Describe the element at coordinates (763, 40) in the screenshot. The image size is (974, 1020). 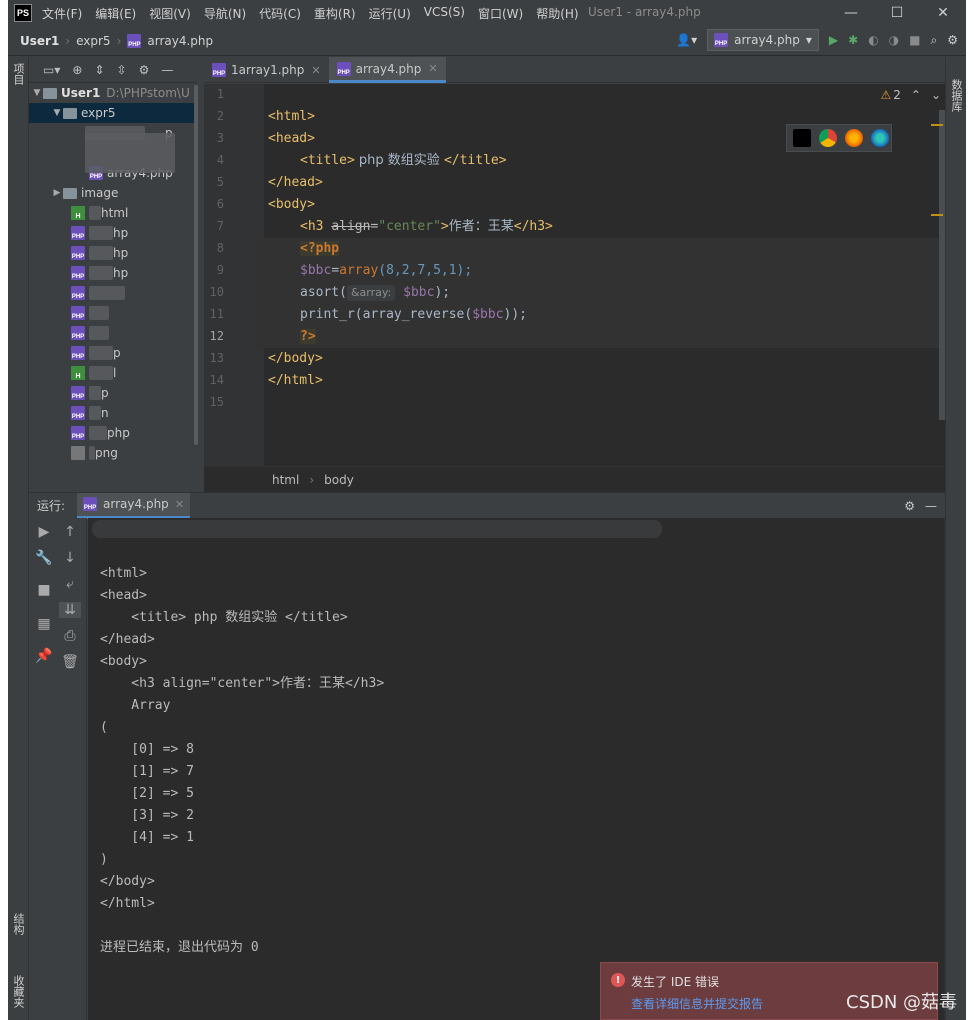
I see `run-config-select: PHP array4.php ▾` at that location.